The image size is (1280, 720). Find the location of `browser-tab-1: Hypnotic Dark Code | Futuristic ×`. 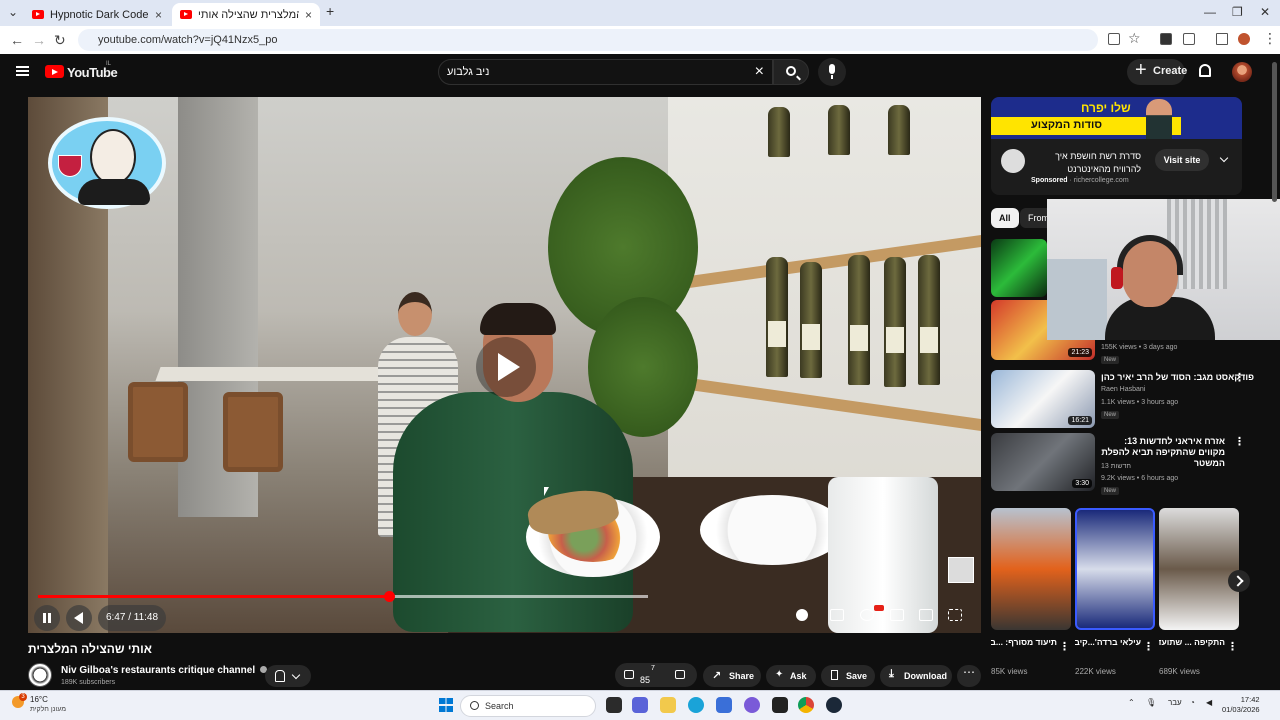

browser-tab-1: Hypnotic Dark Code | Futuristic × is located at coordinates (97, 14).